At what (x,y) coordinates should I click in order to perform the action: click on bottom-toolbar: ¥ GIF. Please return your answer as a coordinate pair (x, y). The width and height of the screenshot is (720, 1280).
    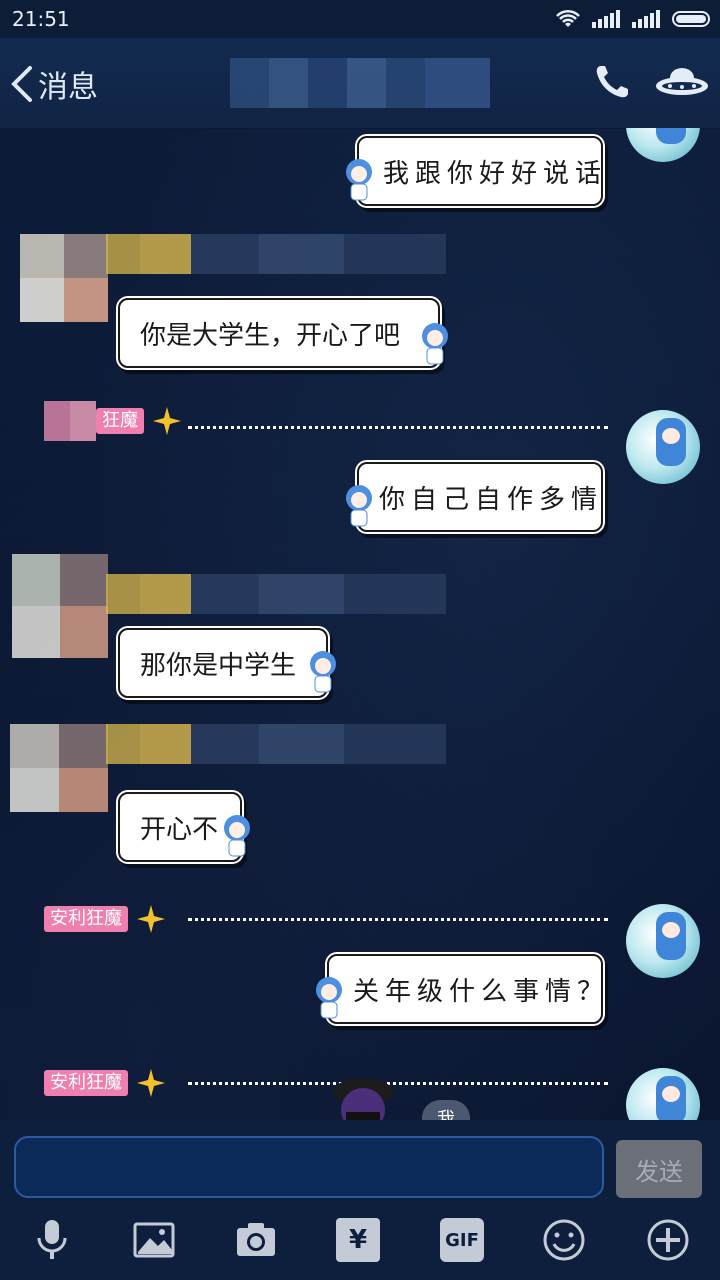
    Looking at the image, I should click on (360, 1240).